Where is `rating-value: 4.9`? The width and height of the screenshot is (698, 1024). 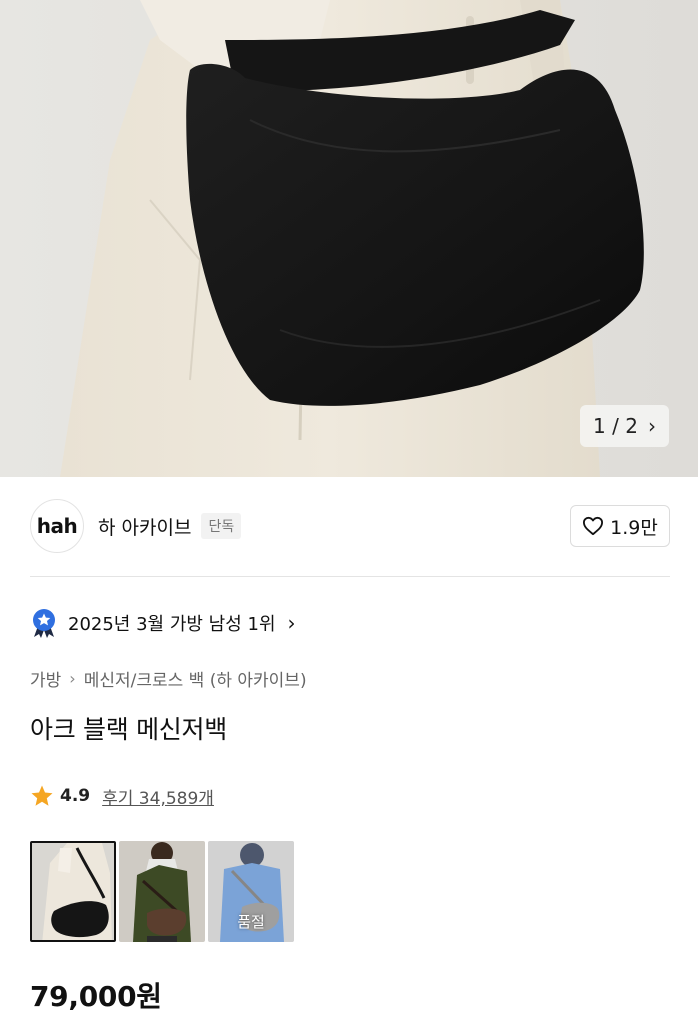
rating-value: 4.9 is located at coordinates (75, 796).